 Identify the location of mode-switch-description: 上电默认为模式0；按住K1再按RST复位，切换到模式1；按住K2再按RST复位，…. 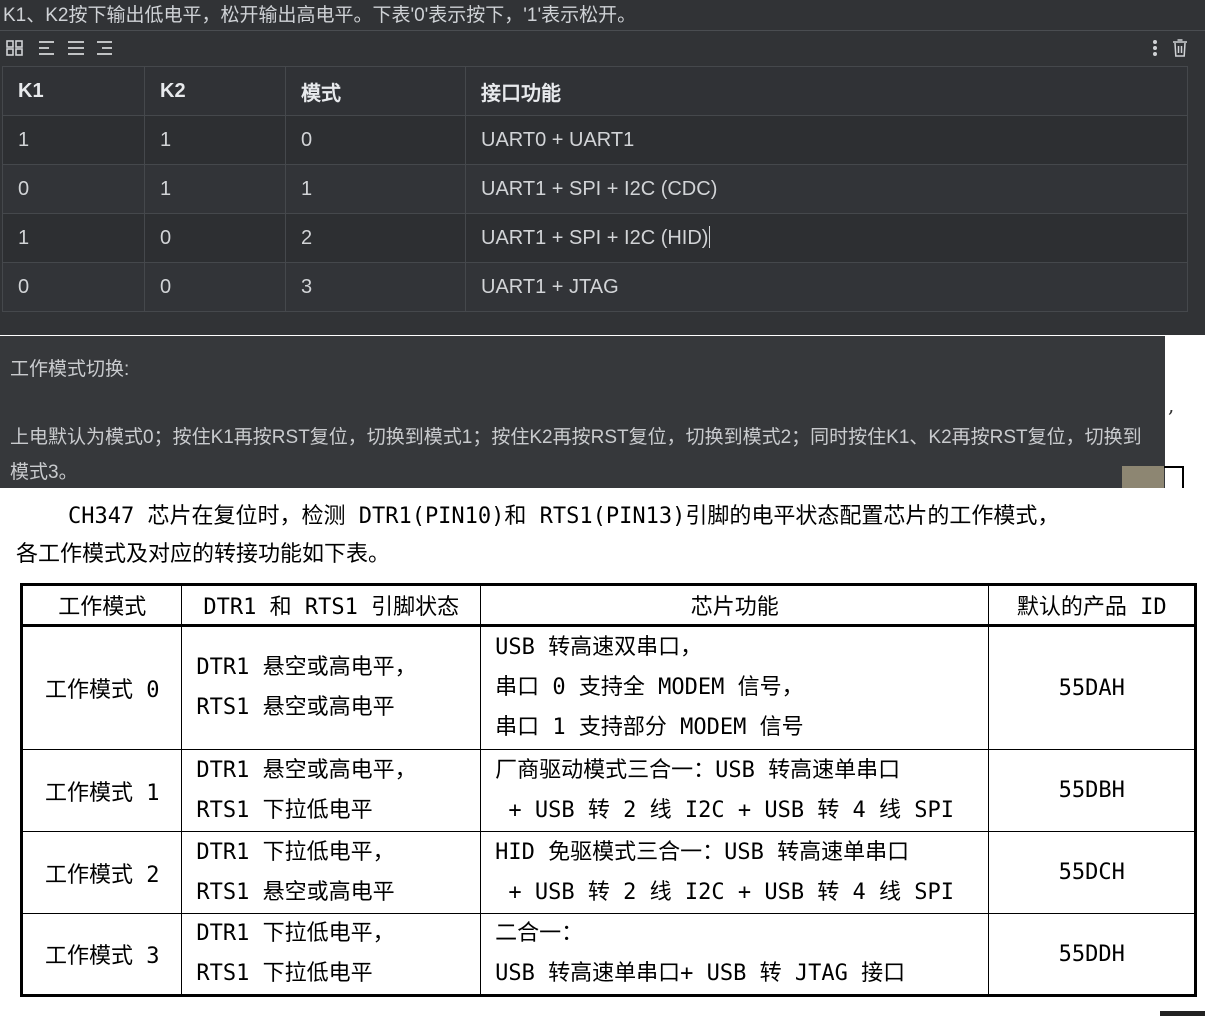
(576, 455).